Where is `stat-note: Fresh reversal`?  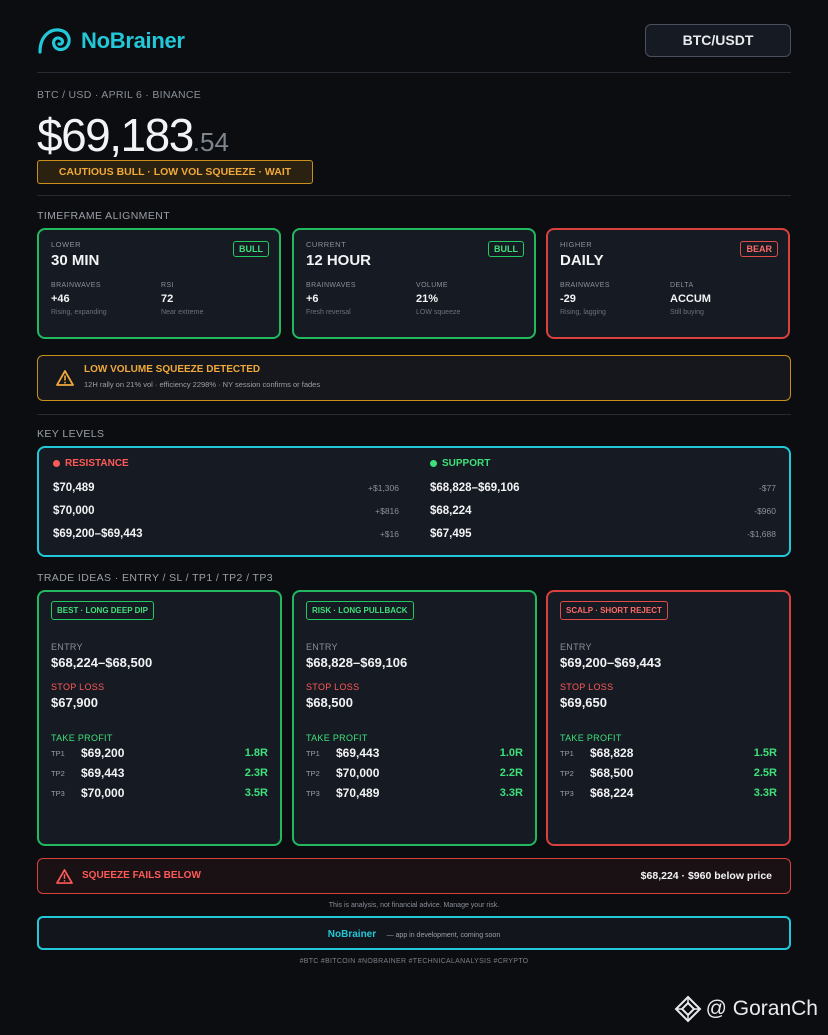 stat-note: Fresh reversal is located at coordinates (328, 312).